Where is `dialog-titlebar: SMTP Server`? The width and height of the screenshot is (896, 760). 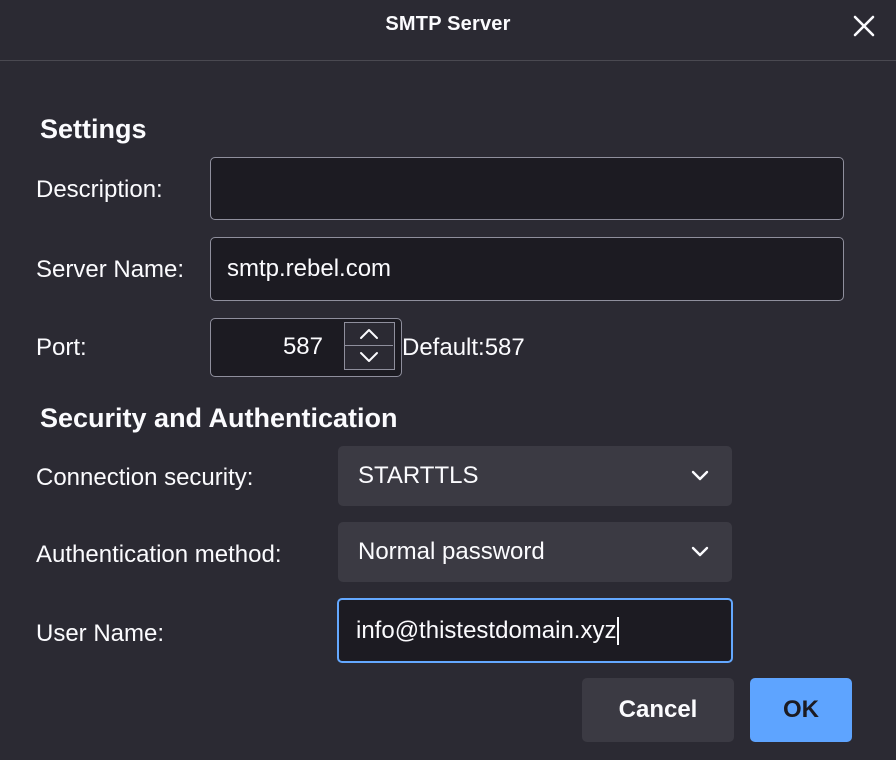 dialog-titlebar: SMTP Server is located at coordinates (448, 30).